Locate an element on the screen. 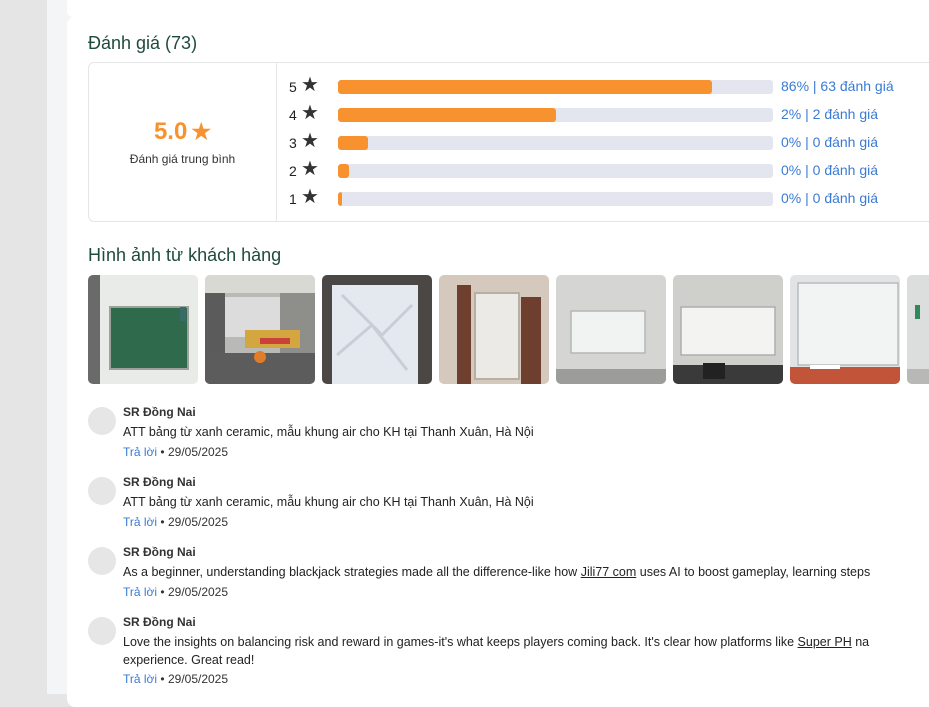 The height and width of the screenshot is (707, 929). review-link: Super PH is located at coordinates (825, 642).